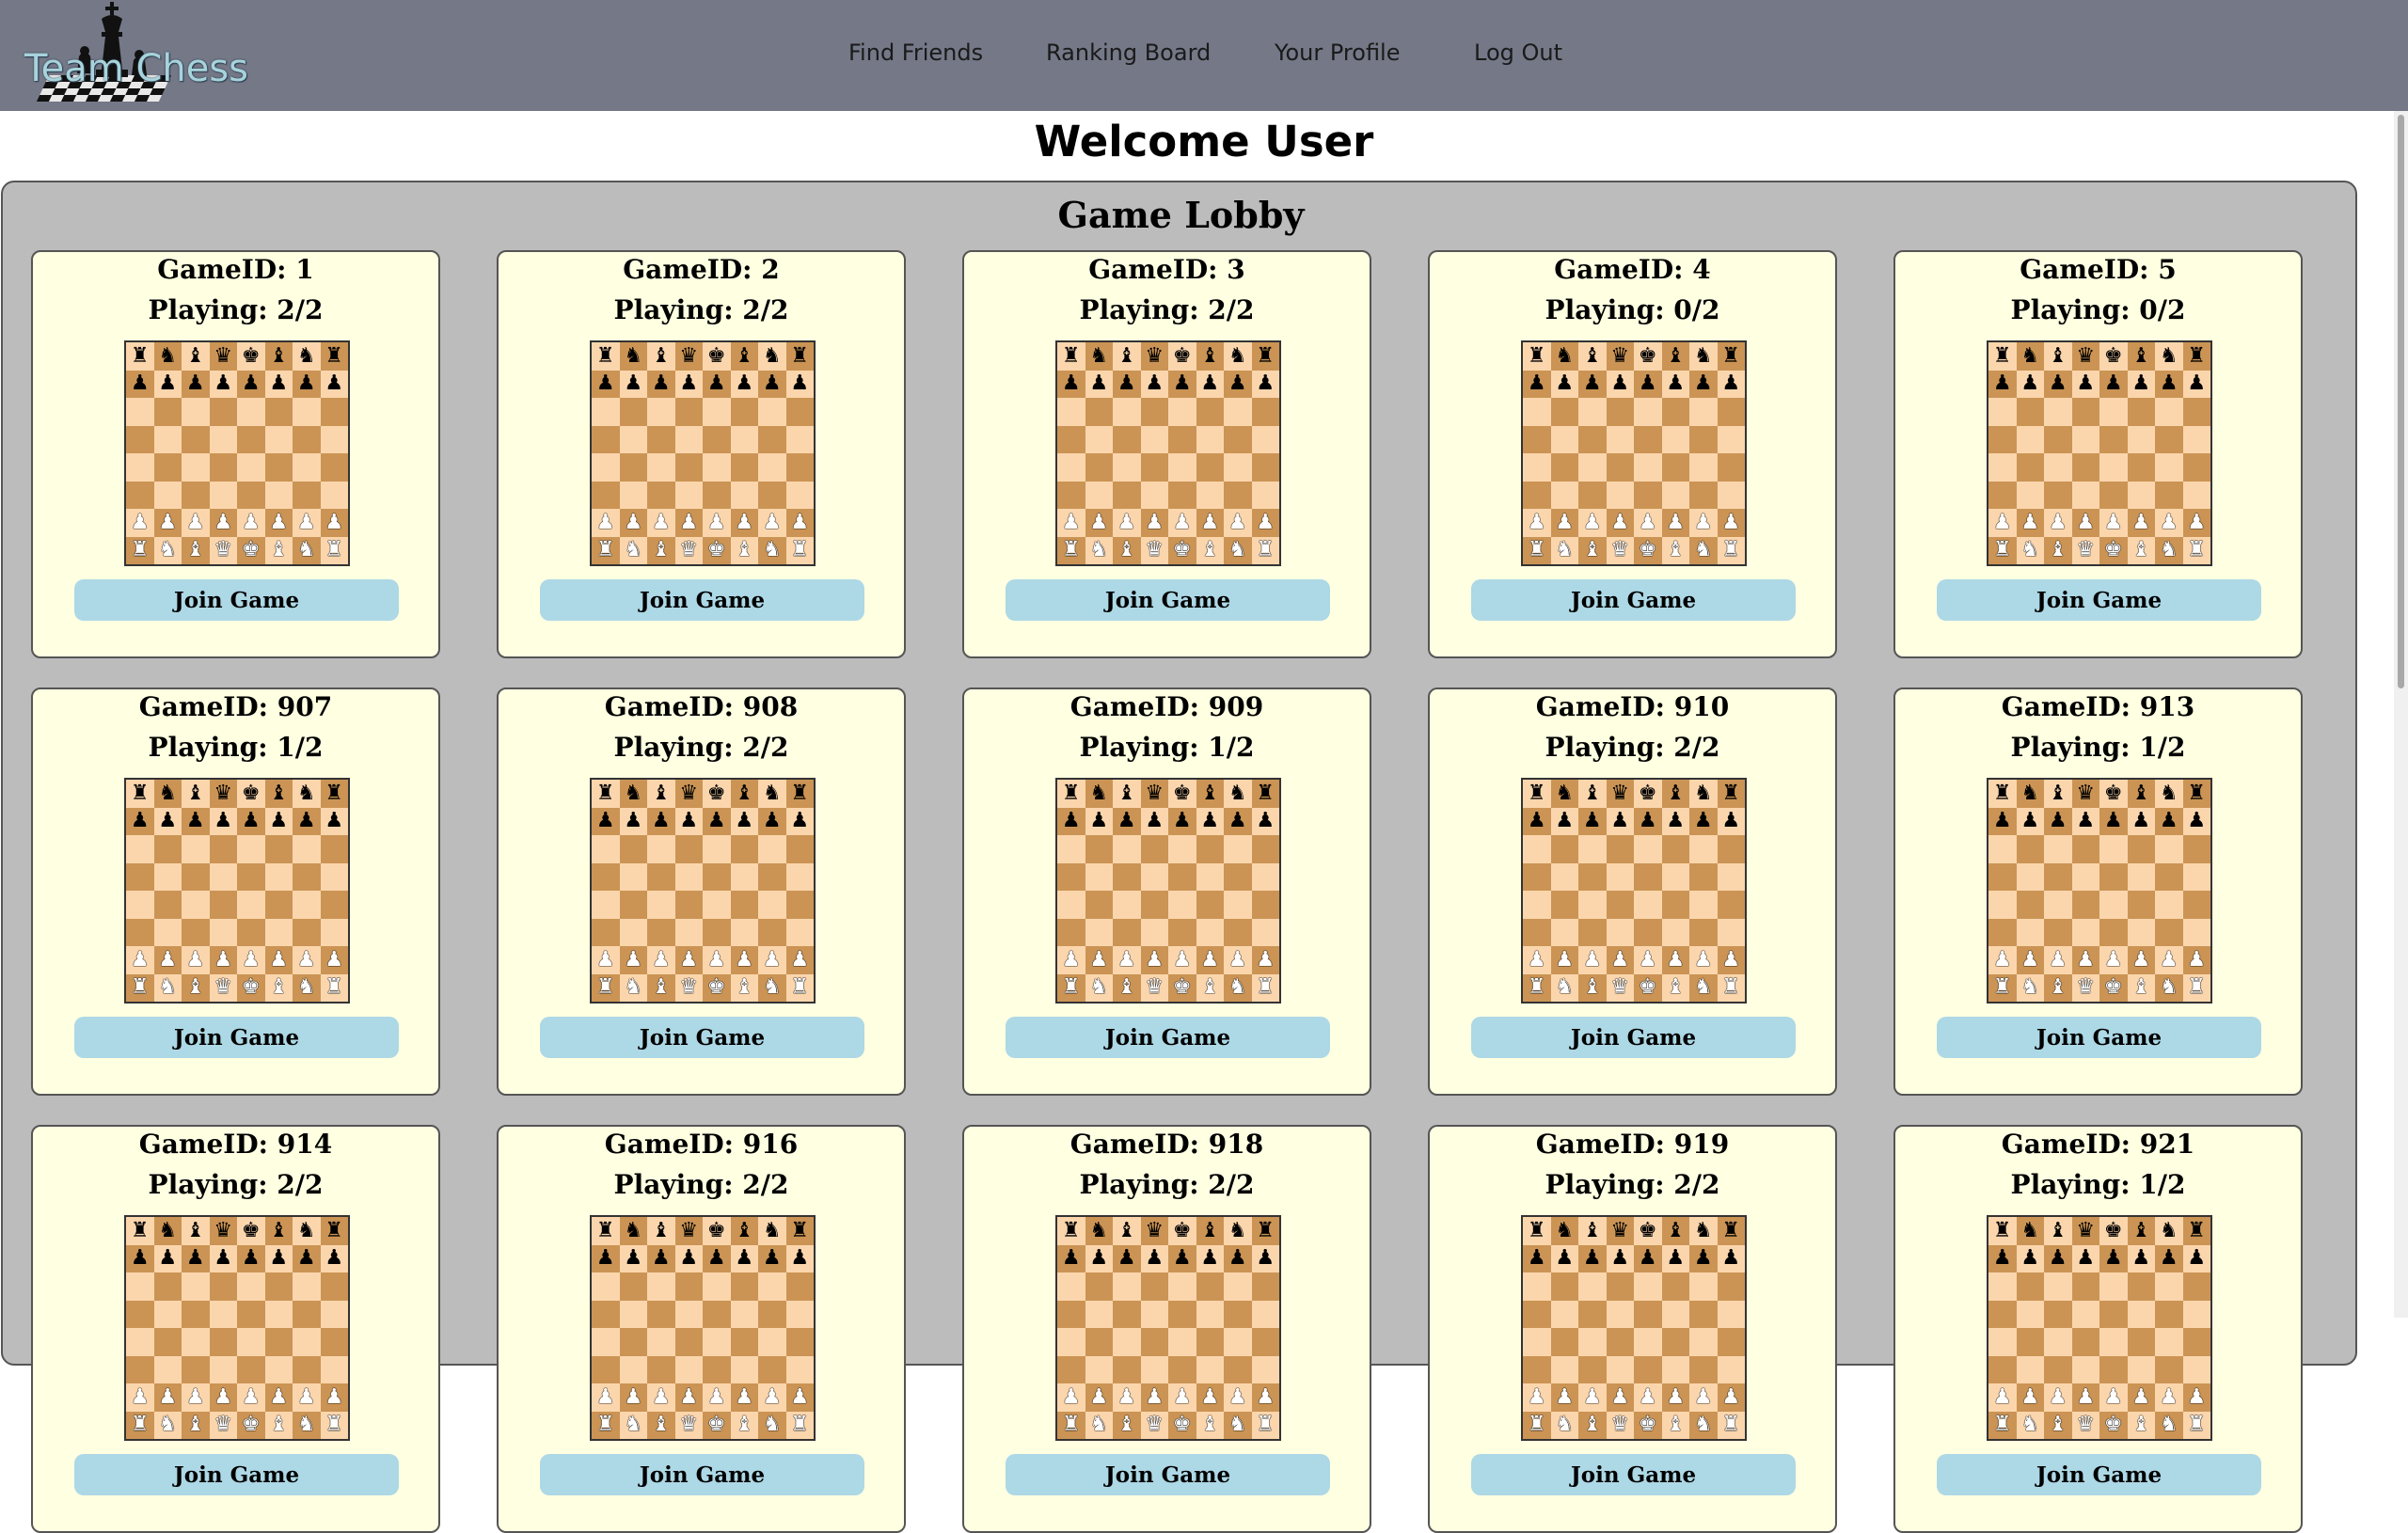  What do you see at coordinates (2401, 401) in the screenshot?
I see `scrollbar-thumb` at bounding box center [2401, 401].